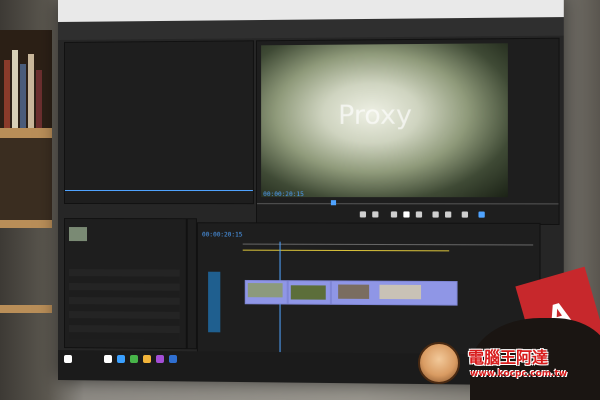 The width and height of the screenshot is (600, 400). Describe the element at coordinates (311, 37) in the screenshot. I see `workspace-bar` at that location.